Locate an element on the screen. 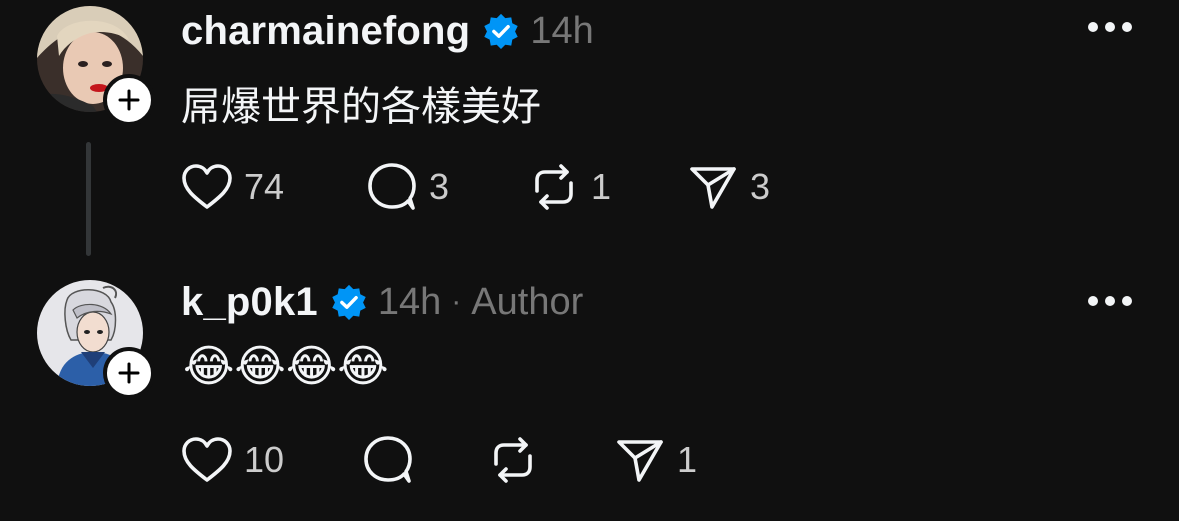 The image size is (1179, 521). comment-header: k_p0k1 14h · Author is located at coordinates (382, 302).